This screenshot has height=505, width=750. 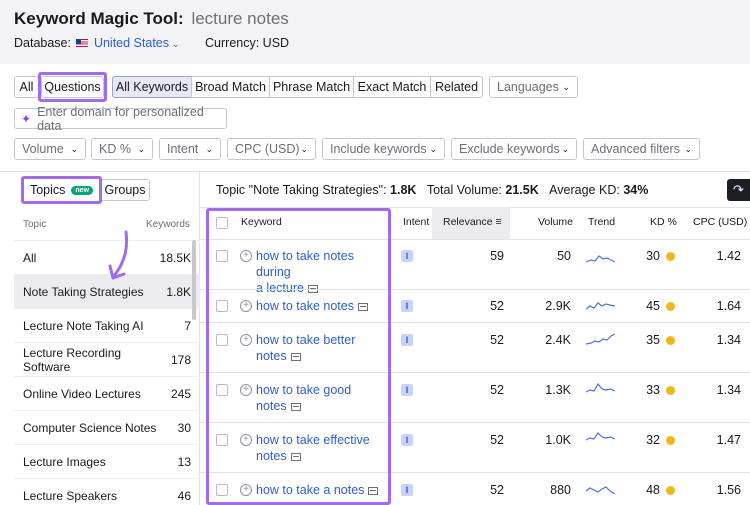 I want to click on tab-questions: Questions, so click(x=72, y=87).